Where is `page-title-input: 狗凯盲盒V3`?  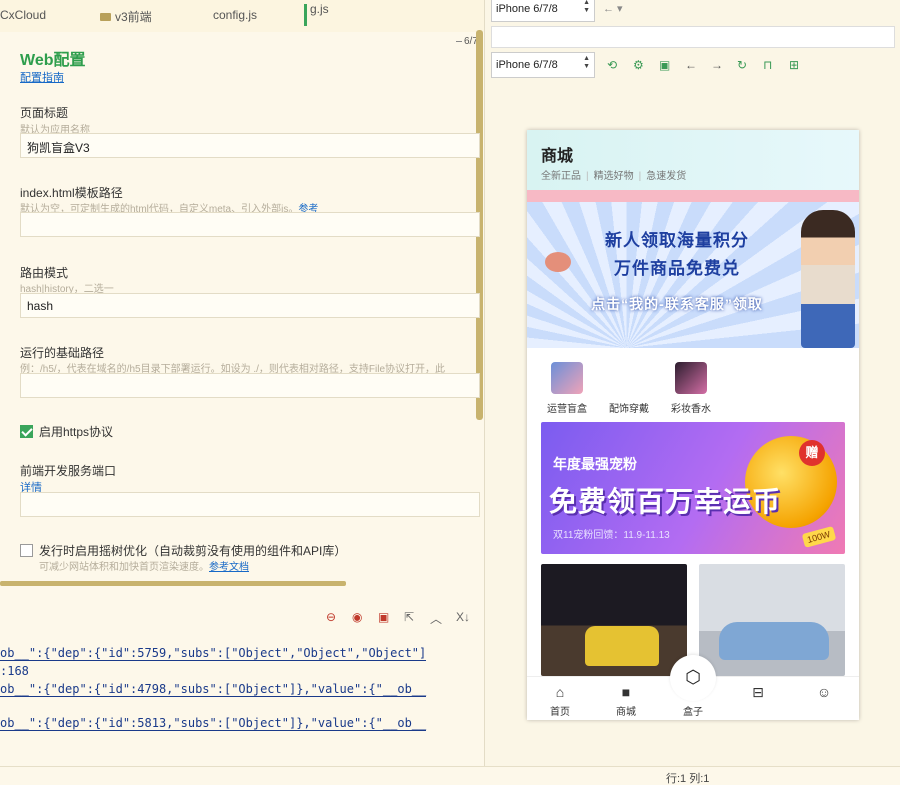
page-title-input: 狗凯盲盒V3 is located at coordinates (250, 145).